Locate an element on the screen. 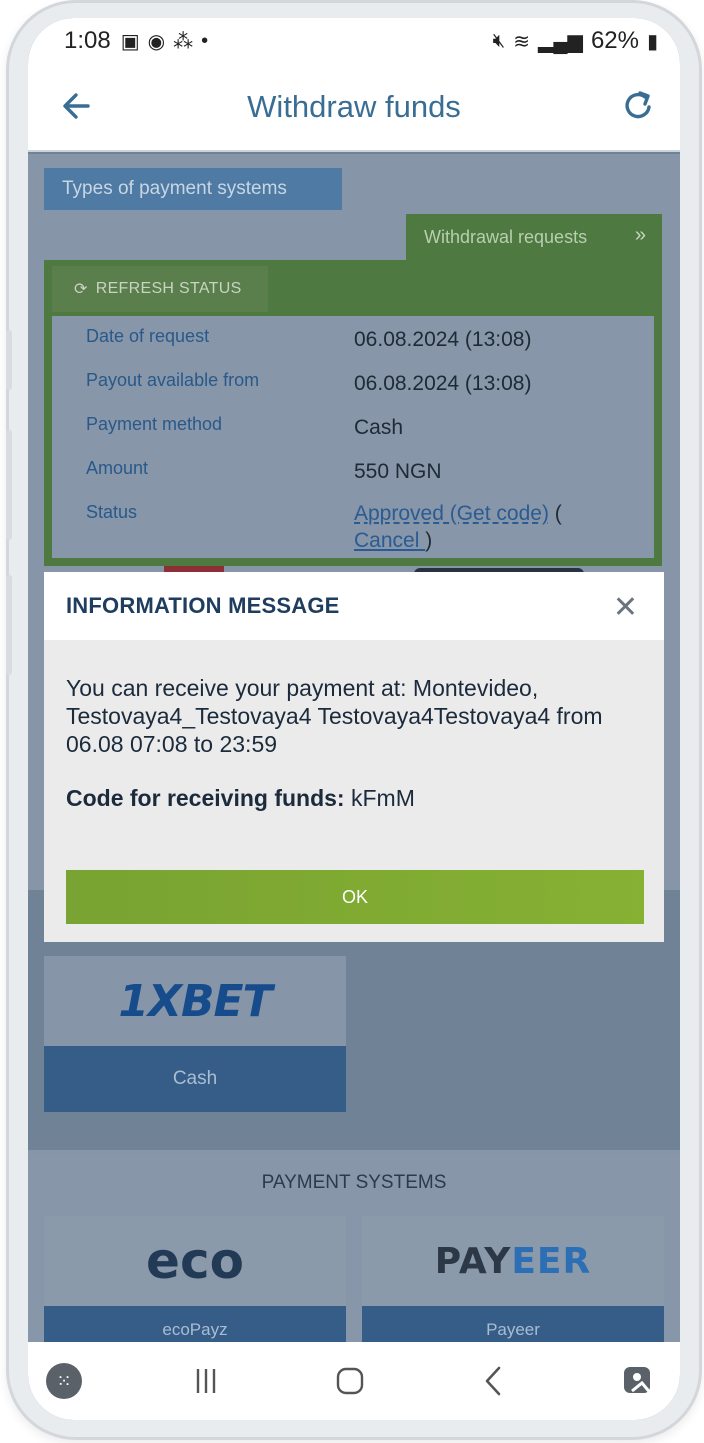 The width and height of the screenshot is (704, 1443). ok-button: OK is located at coordinates (355, 897).